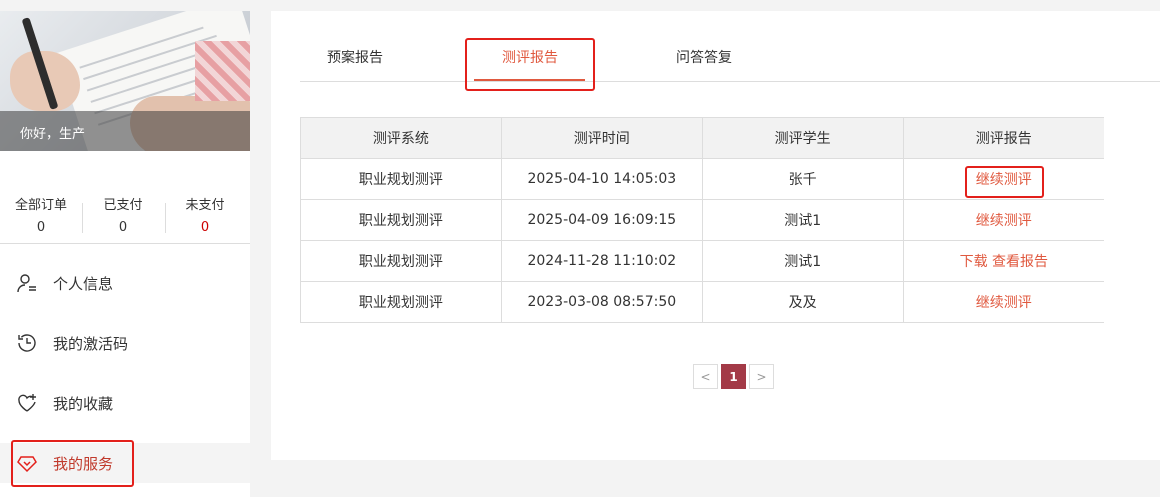  Describe the element at coordinates (83, 403) in the screenshot. I see `menu-item-label: 我的收藏` at that location.